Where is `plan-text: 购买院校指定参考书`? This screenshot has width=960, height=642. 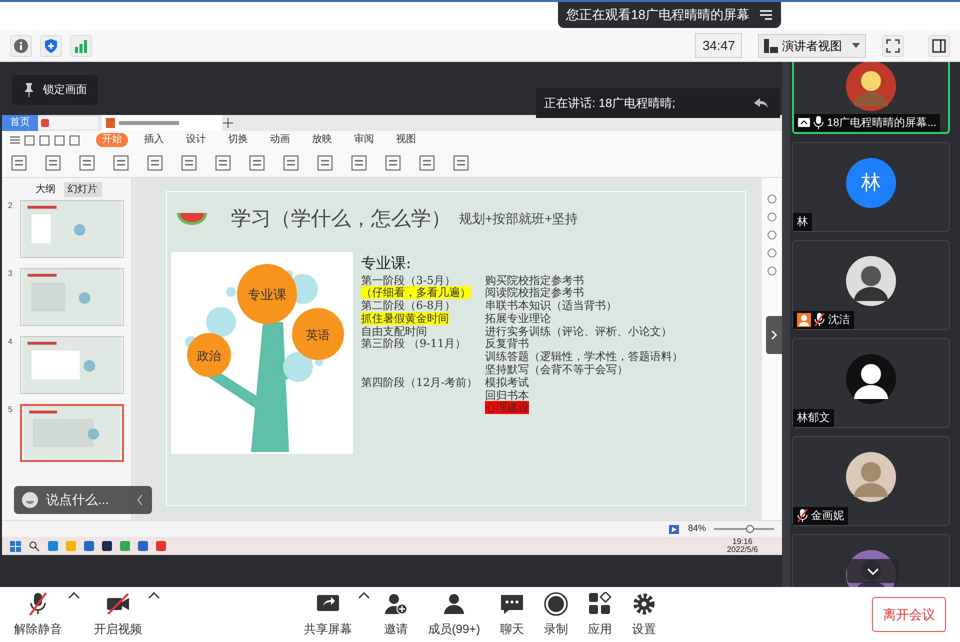 plan-text: 购买院校指定参考书 is located at coordinates (534, 280).